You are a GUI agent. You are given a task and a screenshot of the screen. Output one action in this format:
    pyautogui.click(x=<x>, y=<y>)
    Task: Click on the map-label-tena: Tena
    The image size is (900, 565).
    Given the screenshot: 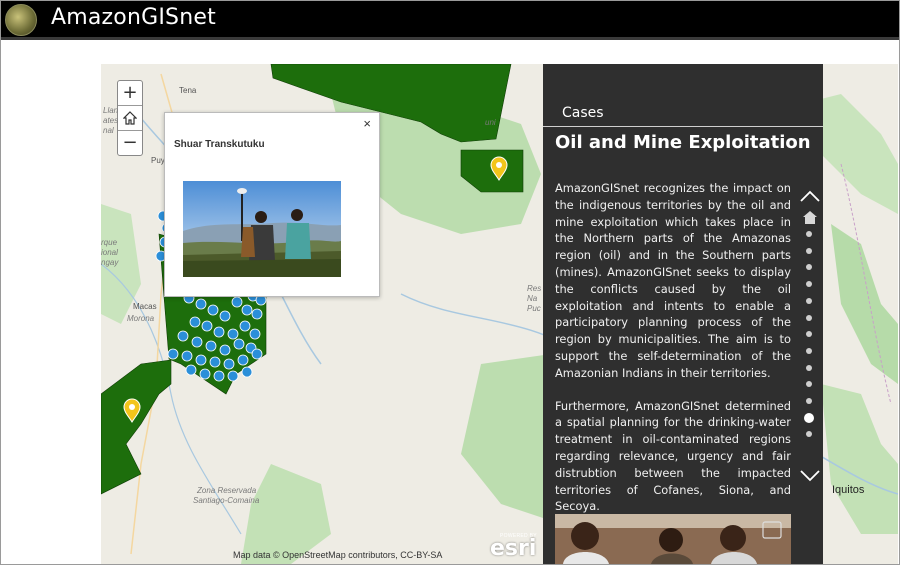 What is the action you would take?
    pyautogui.click(x=188, y=90)
    